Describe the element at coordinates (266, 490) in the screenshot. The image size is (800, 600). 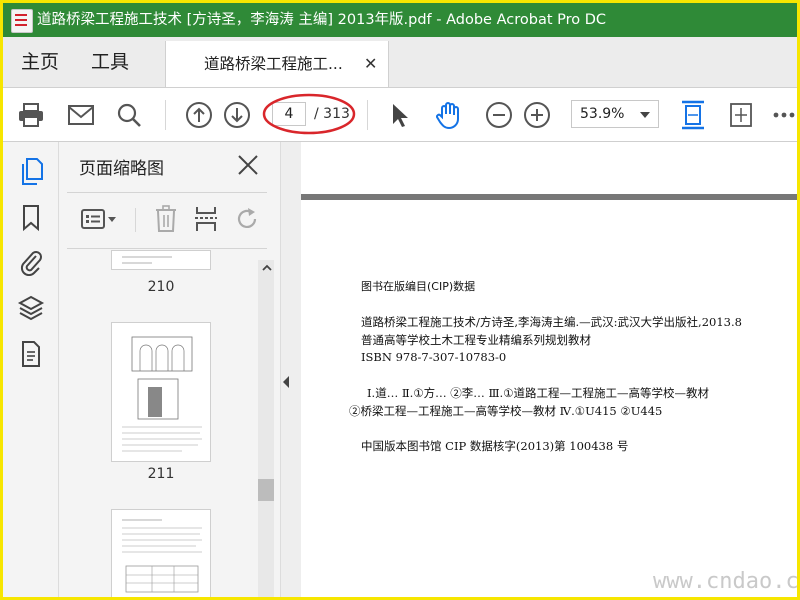
I see `scrollbar-thumb` at that location.